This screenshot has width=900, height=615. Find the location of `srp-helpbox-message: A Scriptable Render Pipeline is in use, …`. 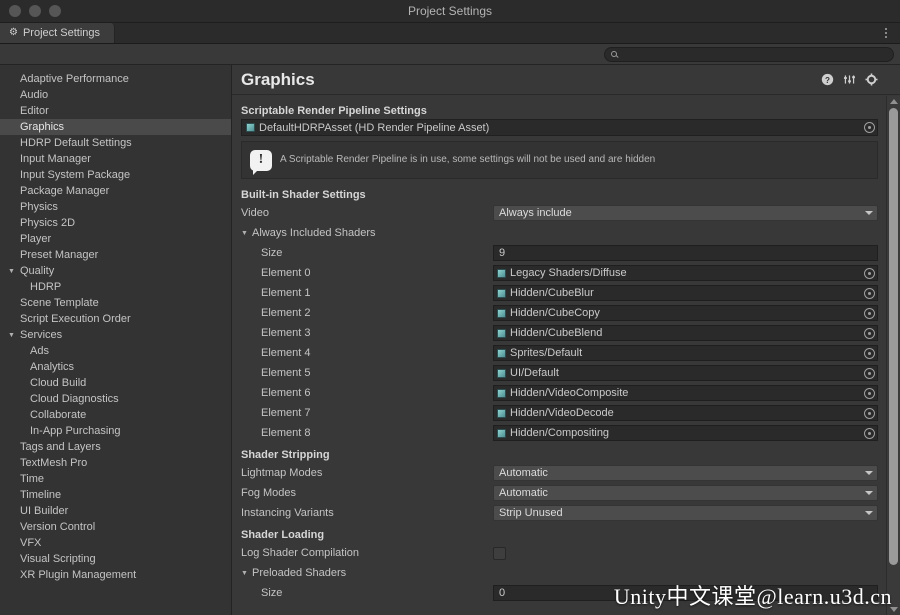

srp-helpbox-message: A Scriptable Render Pipeline is in use, … is located at coordinates (468, 159).